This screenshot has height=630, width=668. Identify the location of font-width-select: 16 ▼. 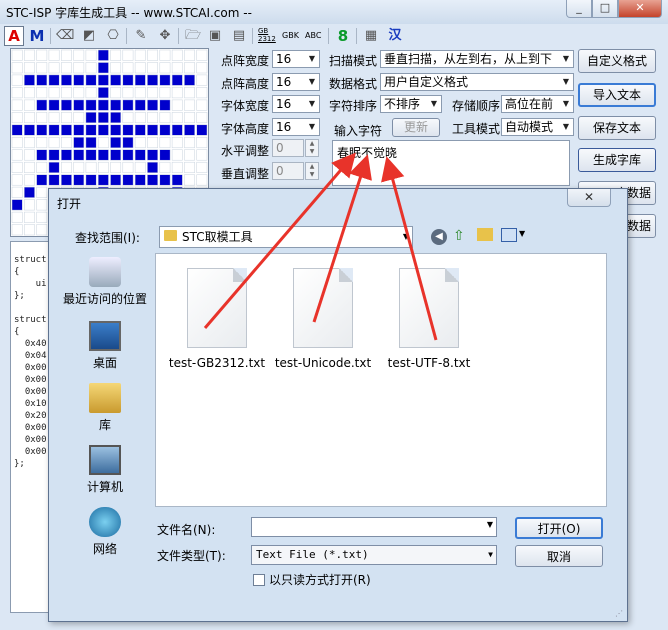
(296, 104).